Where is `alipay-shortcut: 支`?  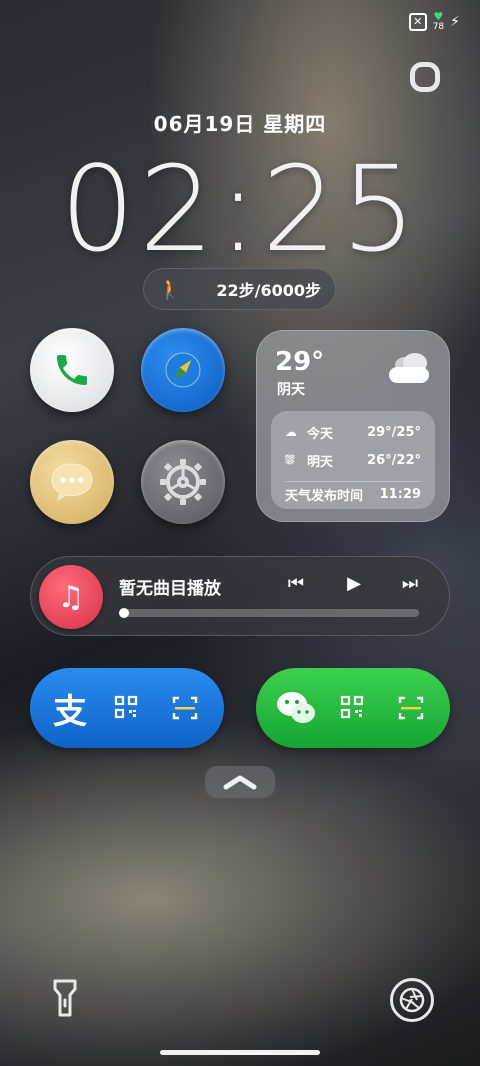
alipay-shortcut: 支 is located at coordinates (127, 708).